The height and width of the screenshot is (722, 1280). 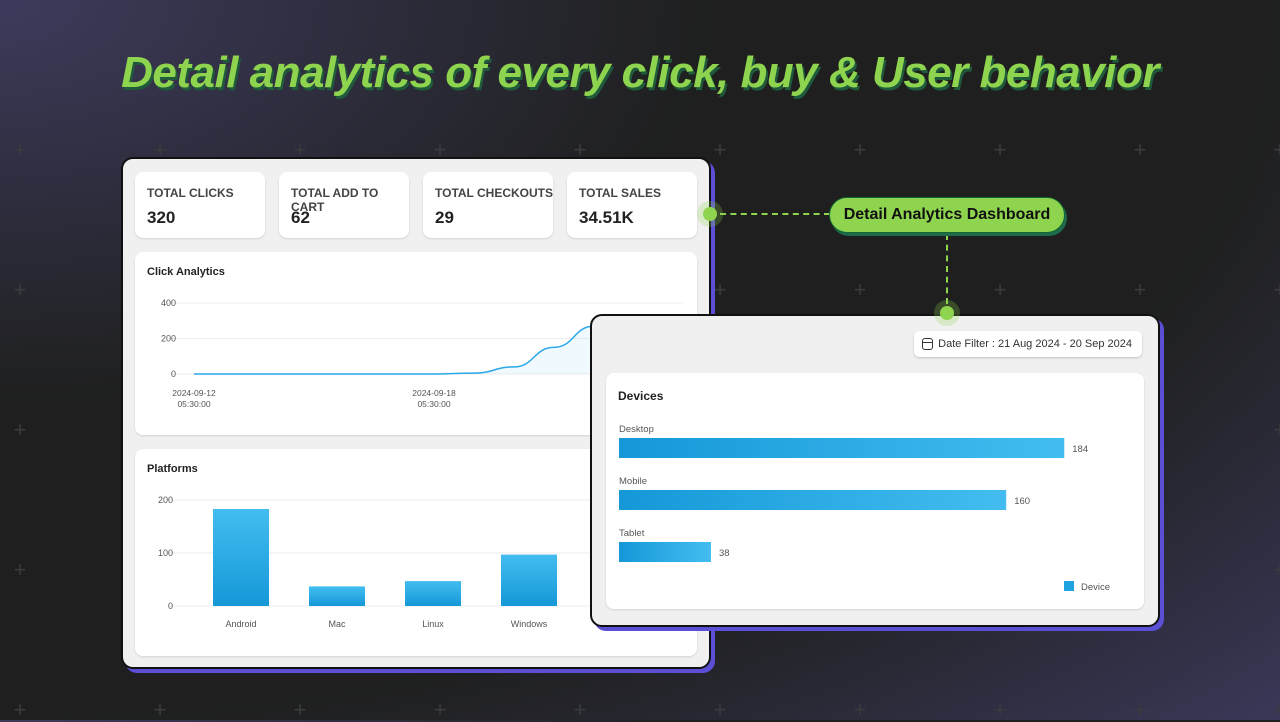 I want to click on stat-card: TOTAL CHECKOUTS 29, so click(x=488, y=205).